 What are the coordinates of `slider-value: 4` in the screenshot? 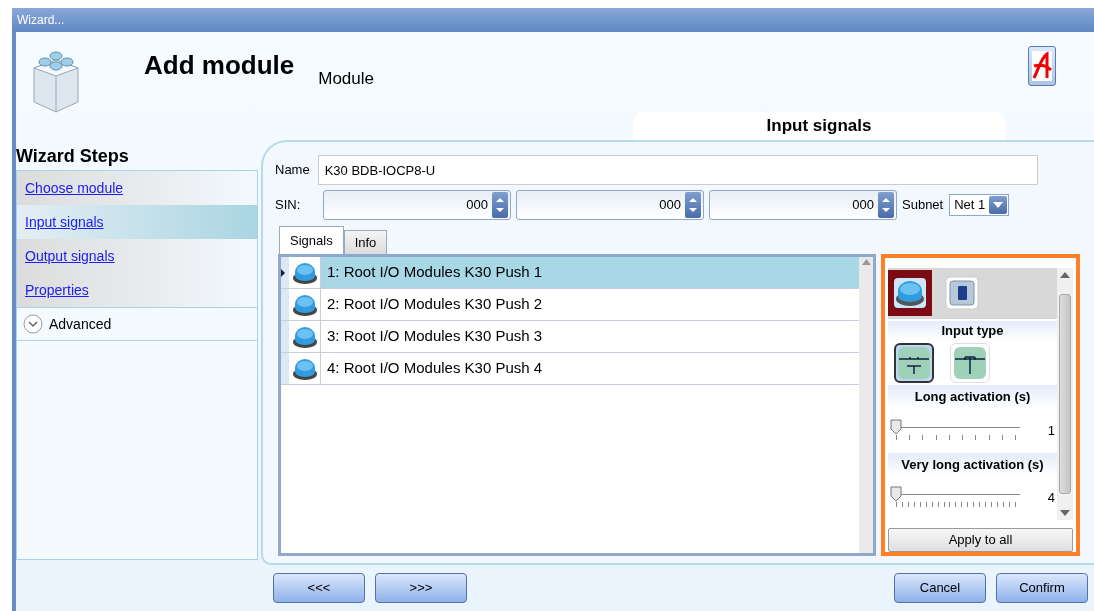 It's located at (1051, 498).